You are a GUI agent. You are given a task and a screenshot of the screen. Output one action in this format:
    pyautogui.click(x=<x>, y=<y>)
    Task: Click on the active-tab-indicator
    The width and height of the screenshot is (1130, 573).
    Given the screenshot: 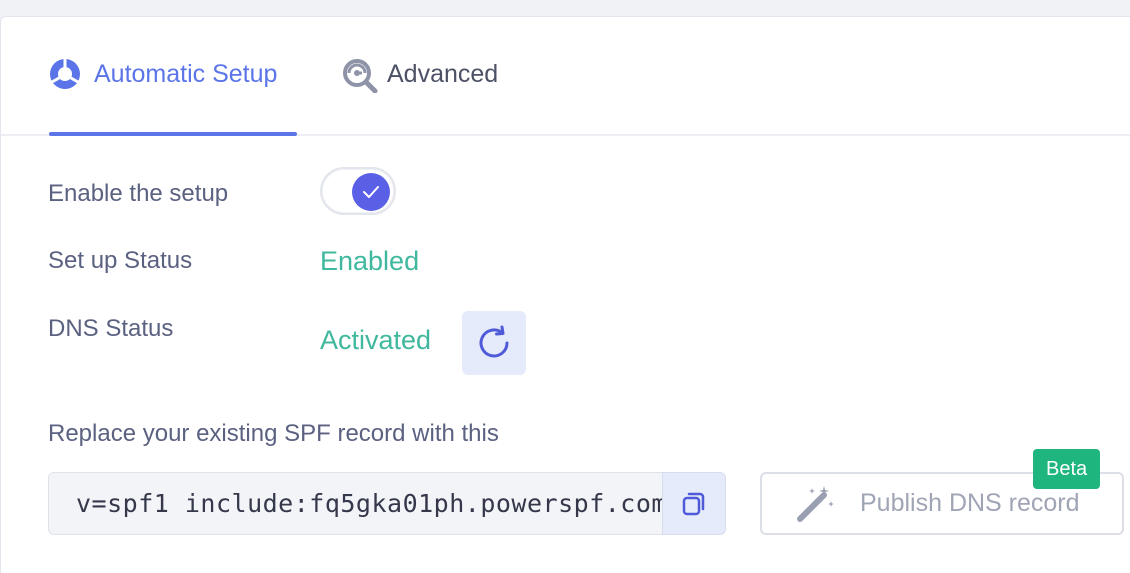 What is the action you would take?
    pyautogui.click(x=173, y=134)
    